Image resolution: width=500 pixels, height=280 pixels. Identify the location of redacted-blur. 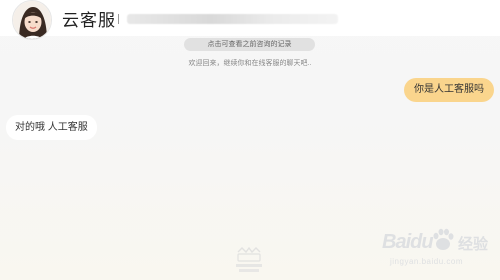
(232, 19).